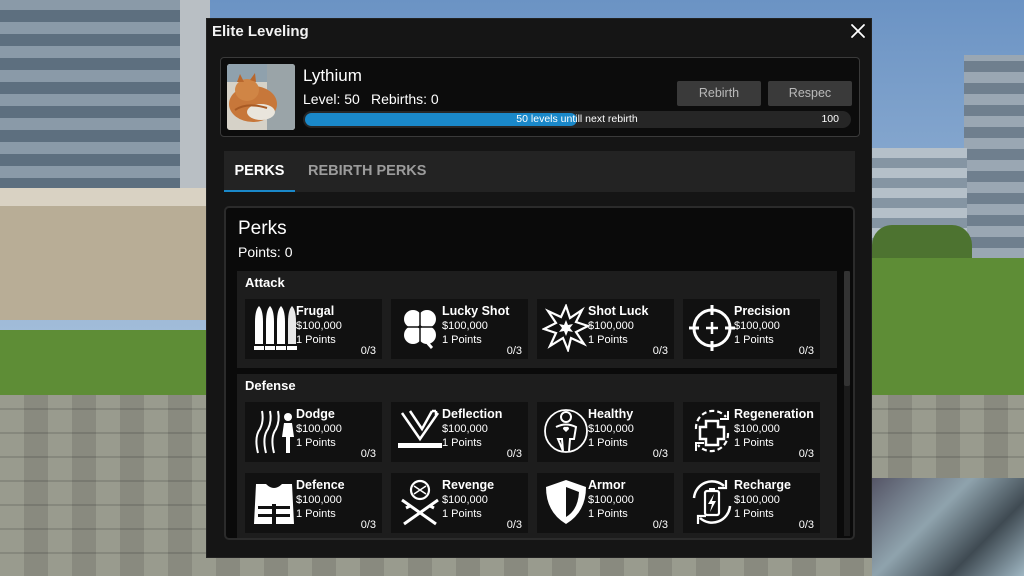 This screenshot has width=1024, height=576. What do you see at coordinates (605, 503) in the screenshot?
I see `perk-card-armor: Armor $100,000 1 Points 0/3` at bounding box center [605, 503].